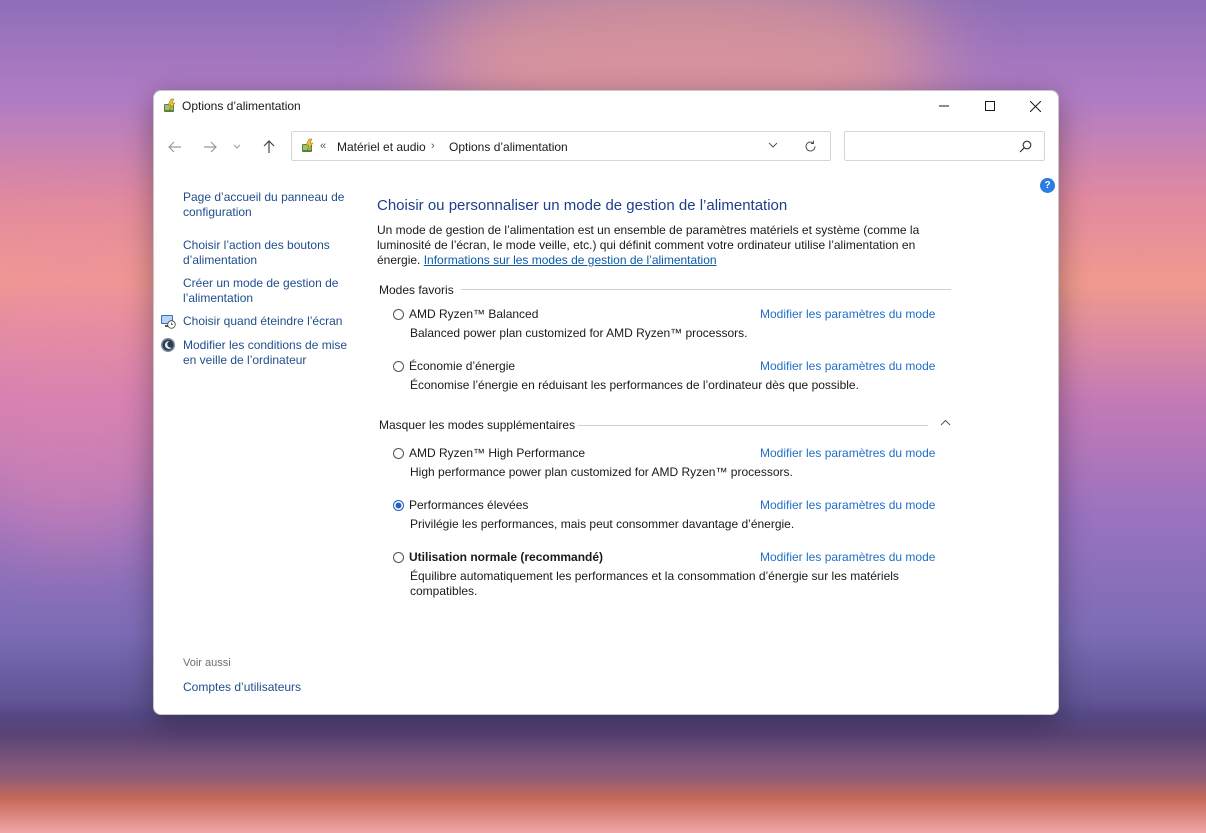 This screenshot has height=833, width=1206. I want to click on arrow-right-icon, so click(210, 147).